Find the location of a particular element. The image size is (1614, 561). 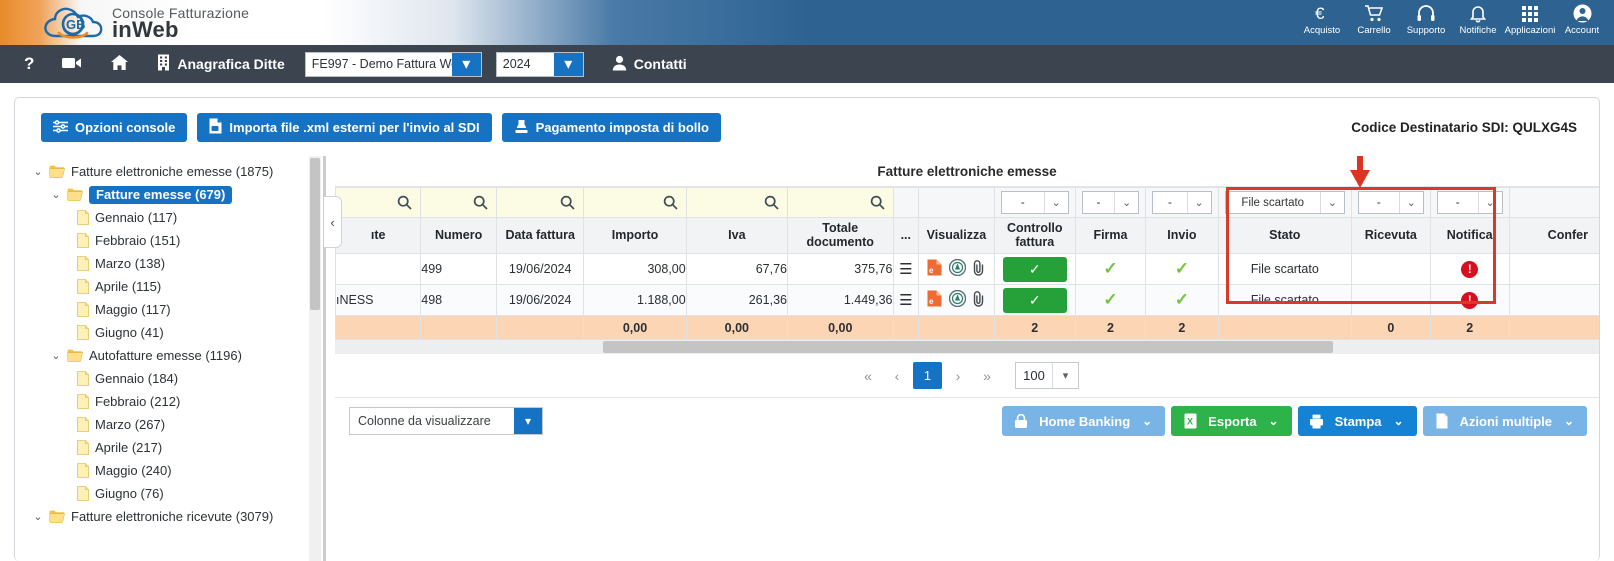

footer-button-esporta: X Esporta ⌄ is located at coordinates (1231, 421).